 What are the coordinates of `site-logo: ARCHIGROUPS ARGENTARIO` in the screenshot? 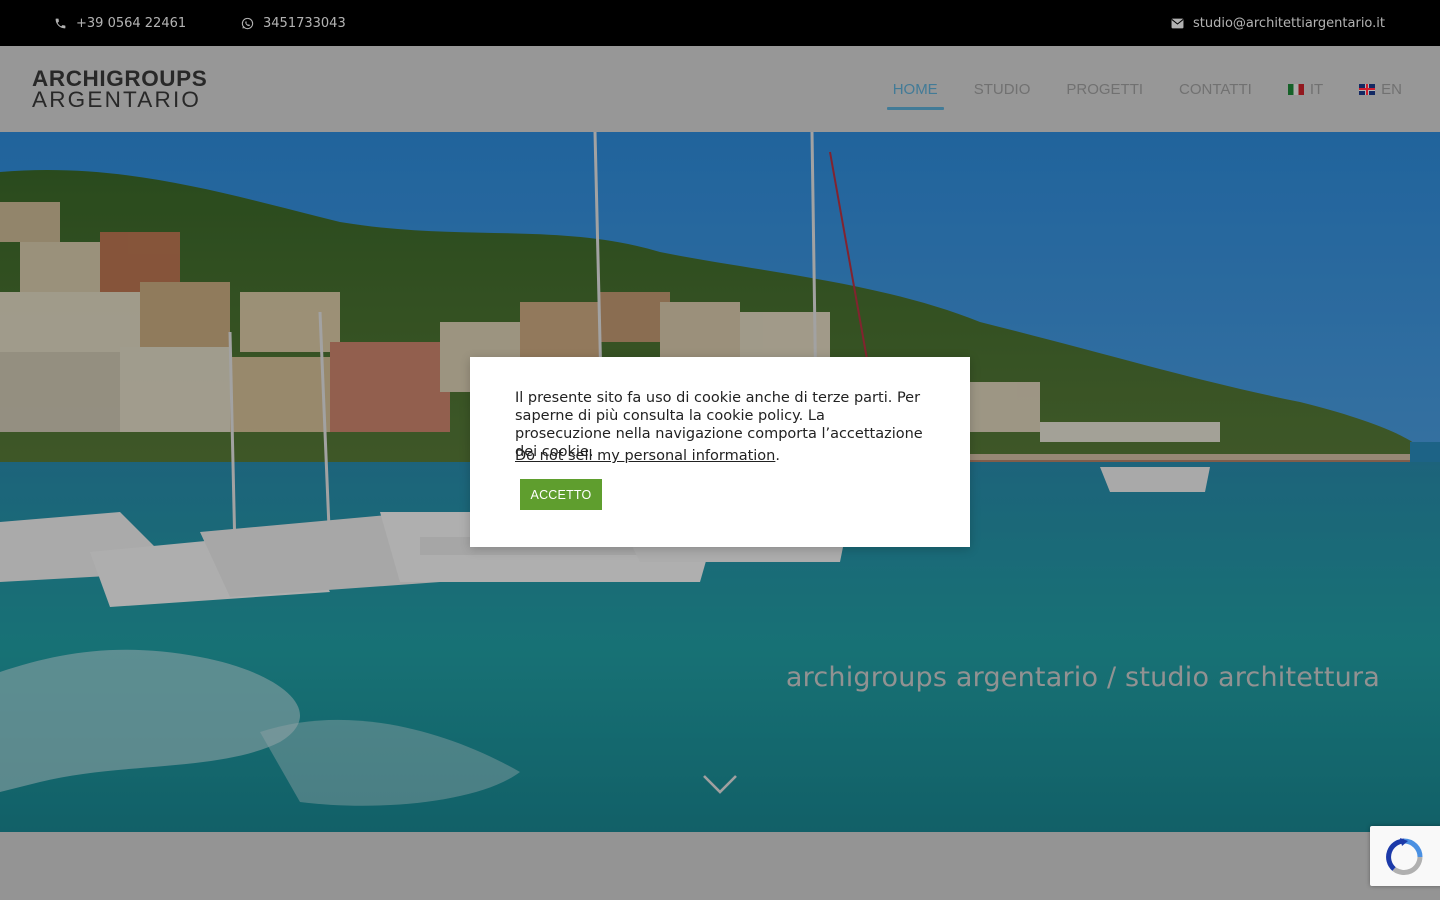 It's located at (147, 89).